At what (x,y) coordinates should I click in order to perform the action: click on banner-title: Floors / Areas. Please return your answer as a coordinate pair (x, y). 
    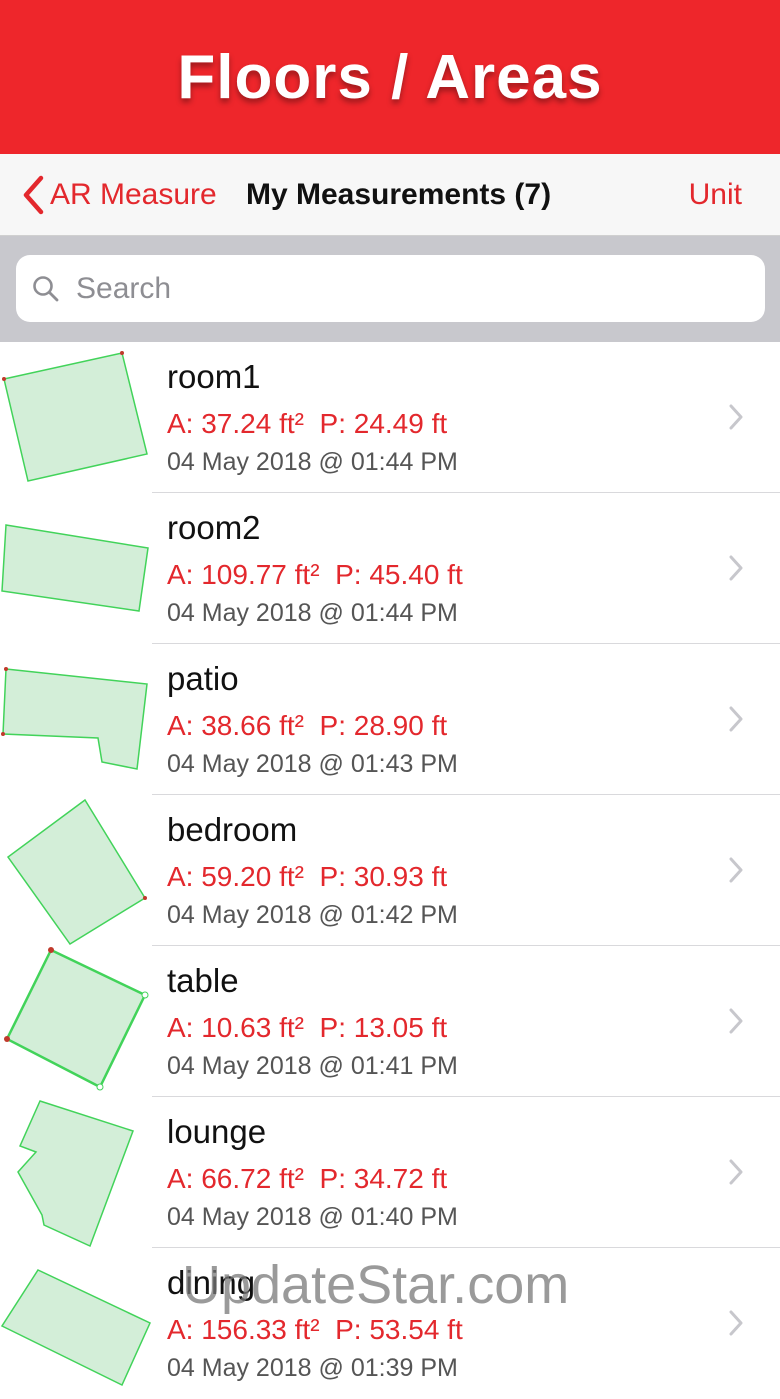
    Looking at the image, I should click on (390, 77).